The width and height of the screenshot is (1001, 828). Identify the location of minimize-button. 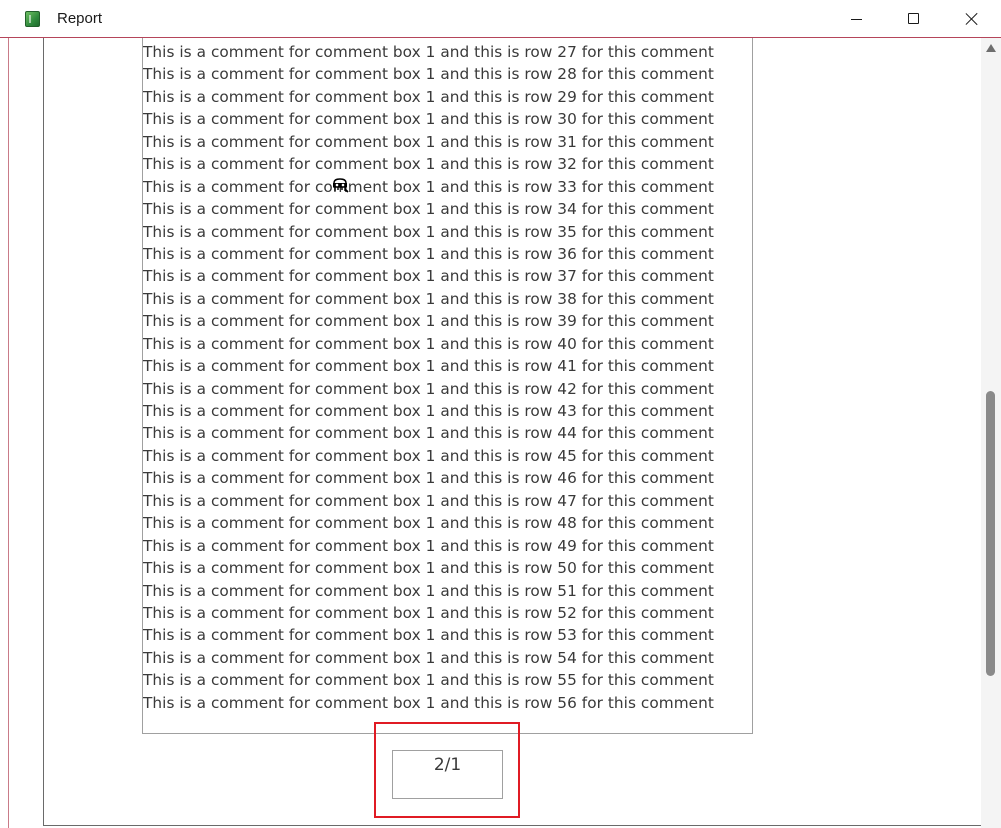
(856, 18).